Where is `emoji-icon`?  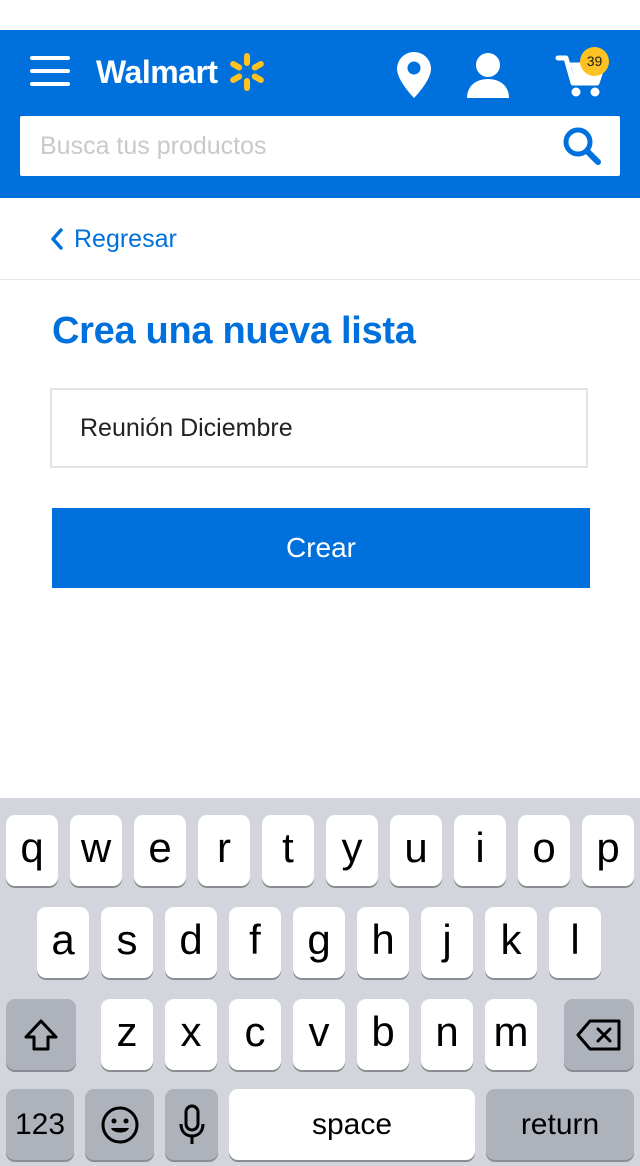 emoji-icon is located at coordinates (119, 1124).